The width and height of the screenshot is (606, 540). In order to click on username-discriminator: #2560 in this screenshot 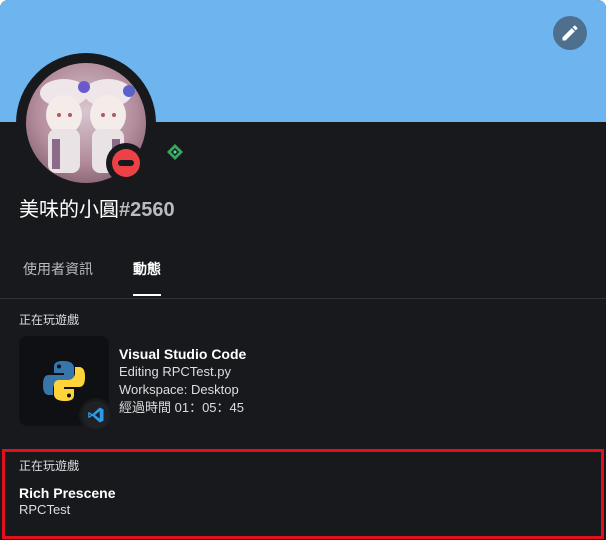, I will do `click(147, 210)`.